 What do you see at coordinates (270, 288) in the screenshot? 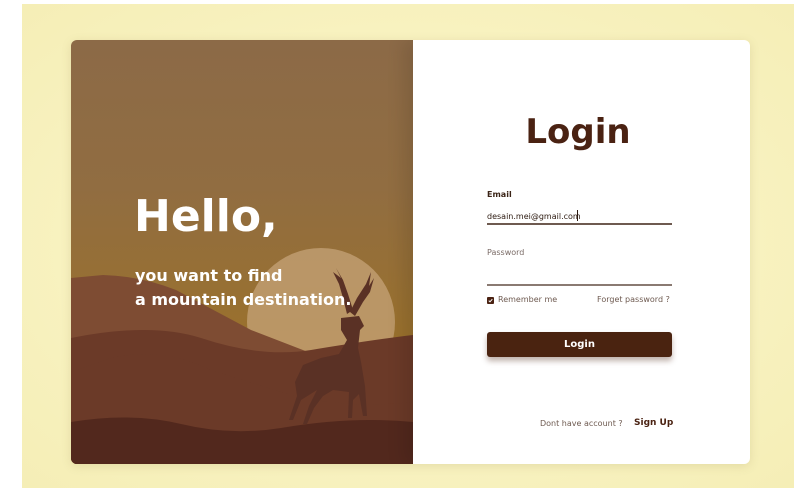
I see `hero-tagline: you want to find a mountain destination.` at bounding box center [270, 288].